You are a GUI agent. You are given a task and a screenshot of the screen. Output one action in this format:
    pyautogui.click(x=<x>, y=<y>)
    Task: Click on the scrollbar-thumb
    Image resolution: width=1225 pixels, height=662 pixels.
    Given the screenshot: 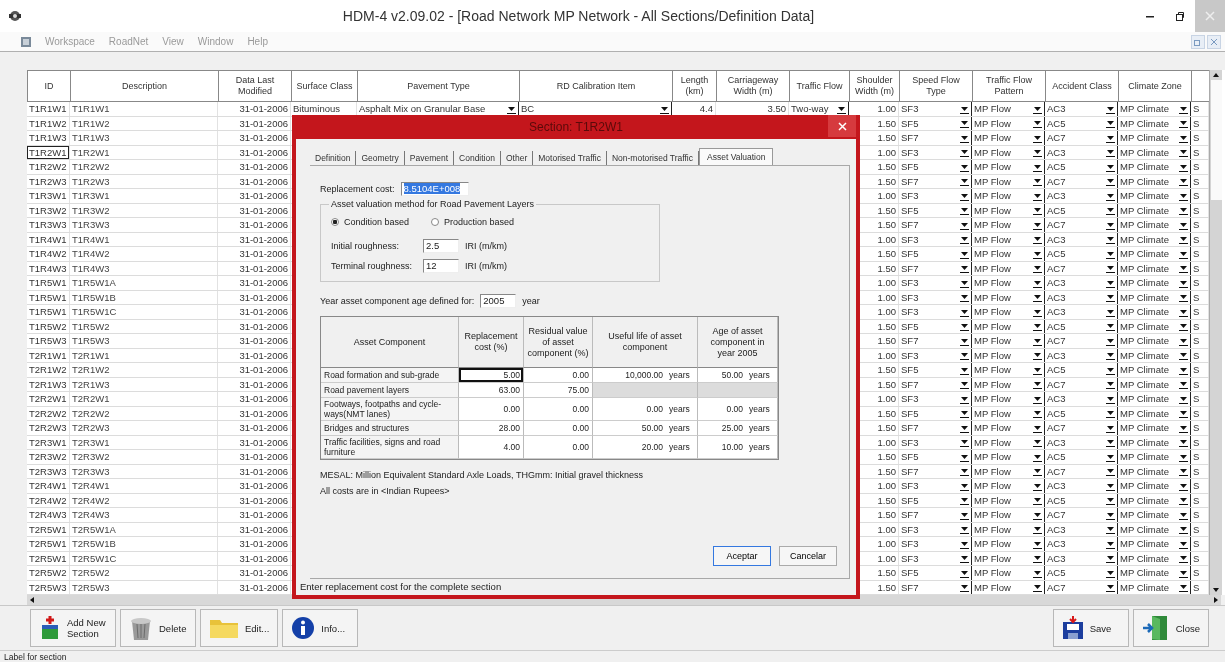 What is the action you would take?
    pyautogui.click(x=1216, y=140)
    